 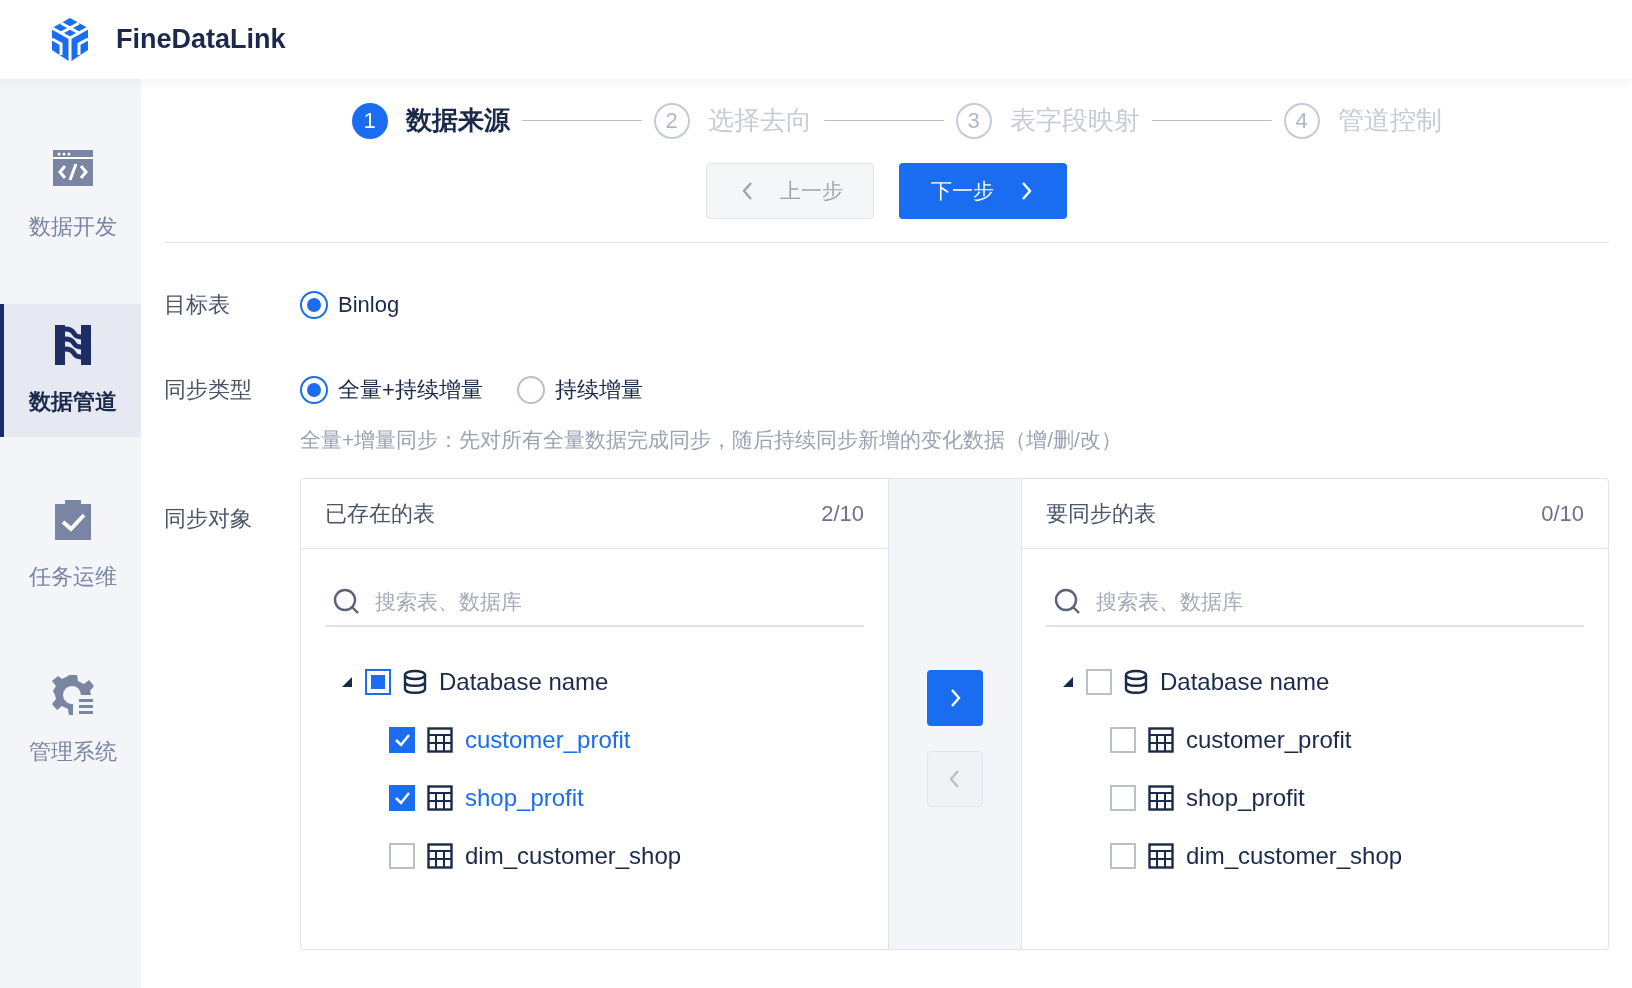 I want to click on radio-option: Binlog, so click(x=350, y=304).